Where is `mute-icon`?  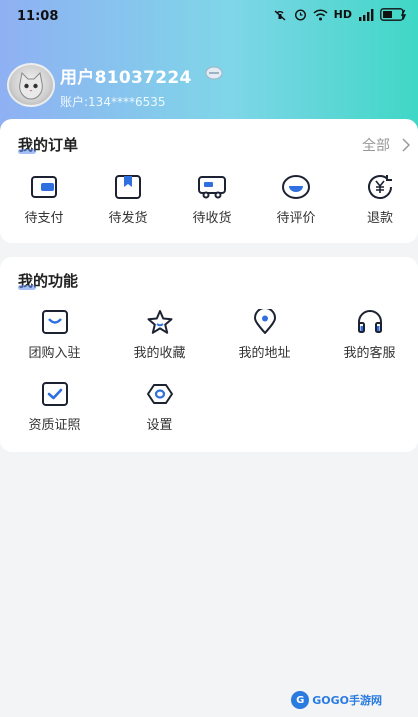
mute-icon is located at coordinates (280, 15).